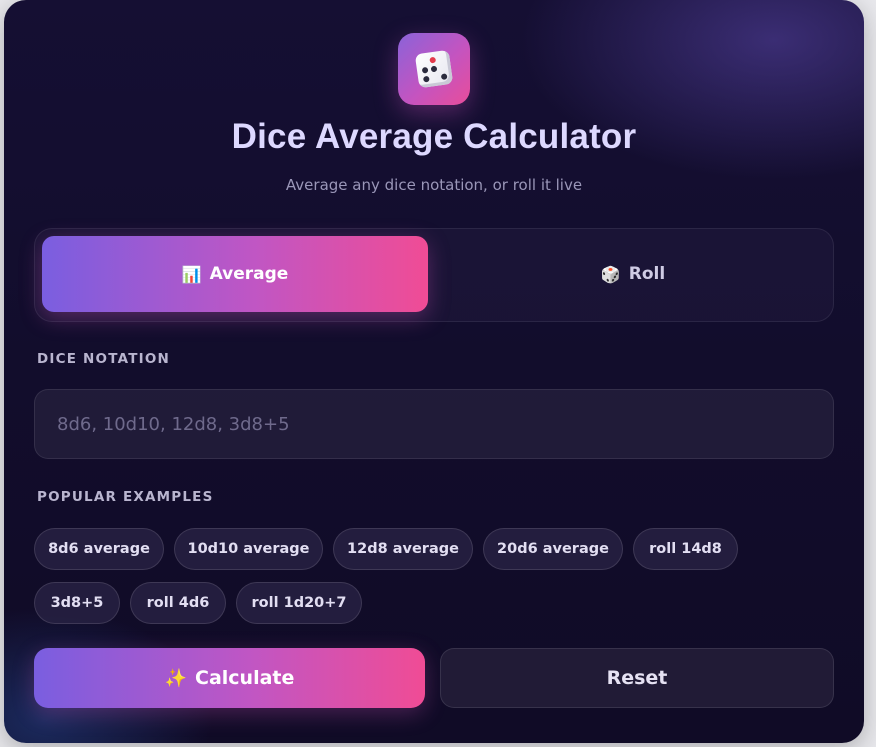 The width and height of the screenshot is (876, 747). I want to click on tab-average: 📊 Average, so click(235, 274).